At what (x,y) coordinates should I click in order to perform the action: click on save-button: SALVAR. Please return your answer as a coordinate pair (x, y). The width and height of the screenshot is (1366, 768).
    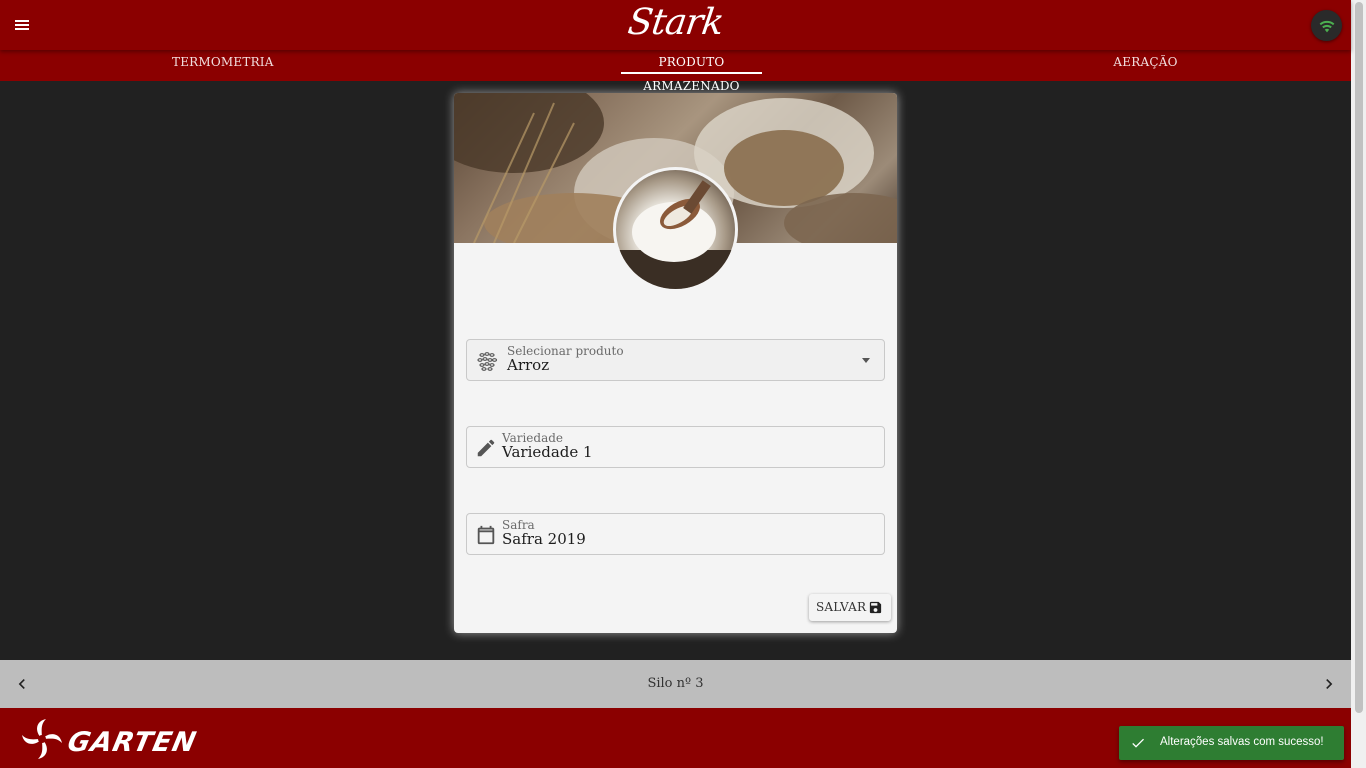
    Looking at the image, I should click on (850, 607).